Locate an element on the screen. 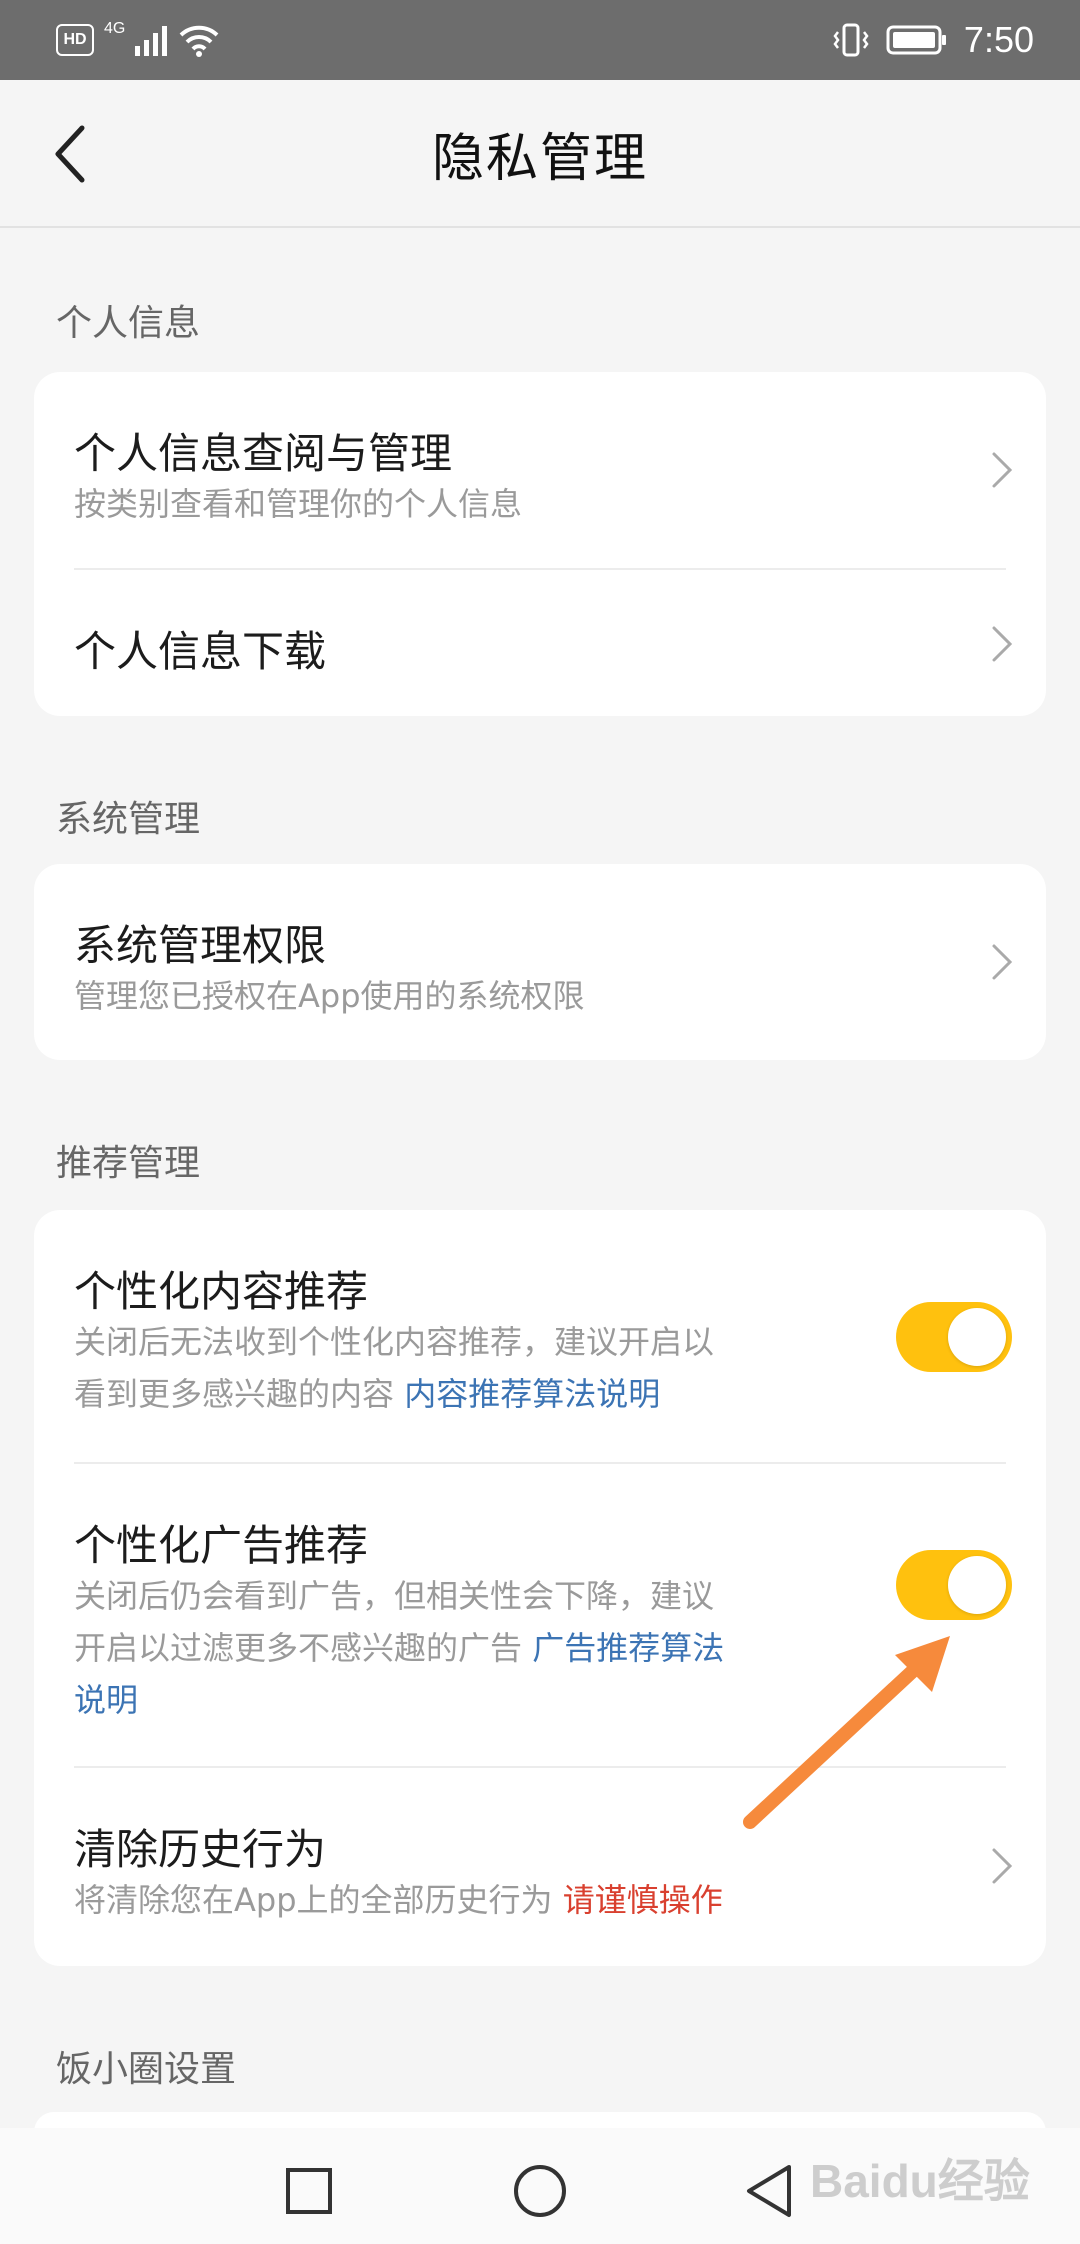 The height and width of the screenshot is (2244, 1080). chevron-left-icon is located at coordinates (70, 154).